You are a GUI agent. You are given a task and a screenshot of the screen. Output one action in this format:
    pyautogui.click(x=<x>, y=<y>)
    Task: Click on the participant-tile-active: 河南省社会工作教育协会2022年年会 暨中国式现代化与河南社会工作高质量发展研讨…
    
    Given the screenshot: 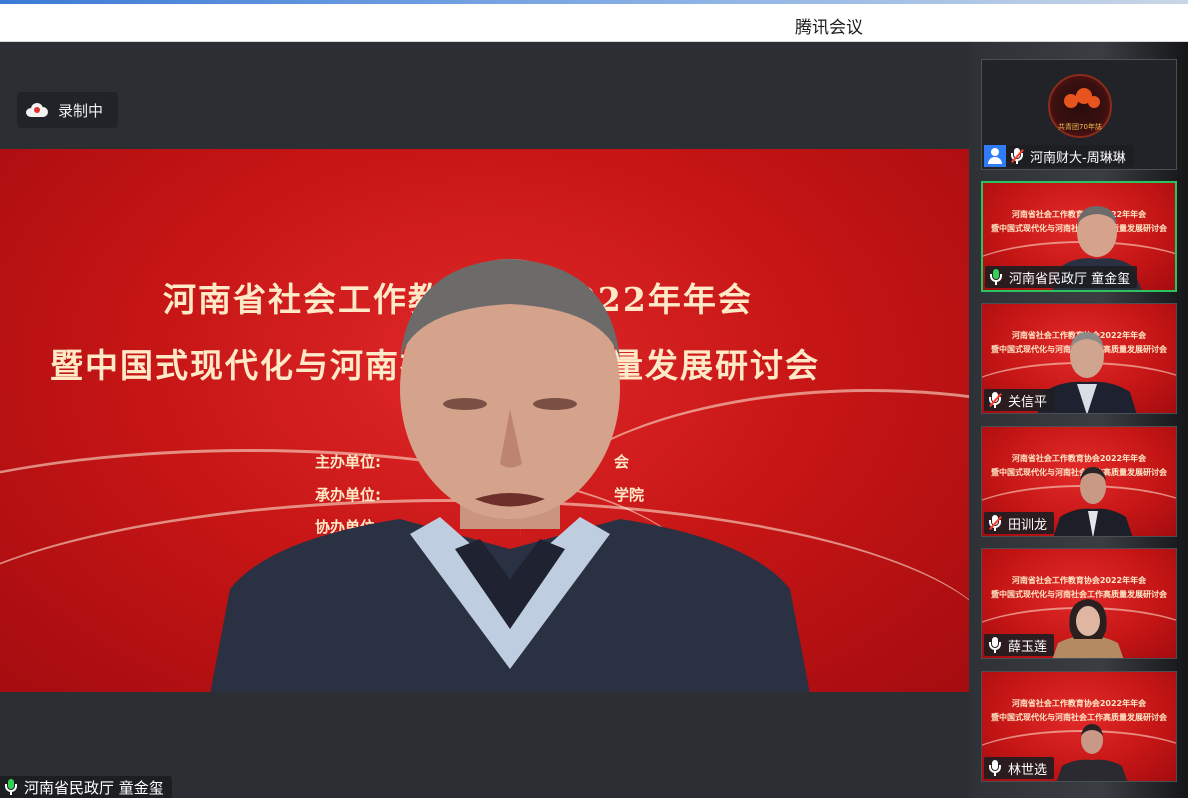 What is the action you would take?
    pyautogui.click(x=1079, y=236)
    